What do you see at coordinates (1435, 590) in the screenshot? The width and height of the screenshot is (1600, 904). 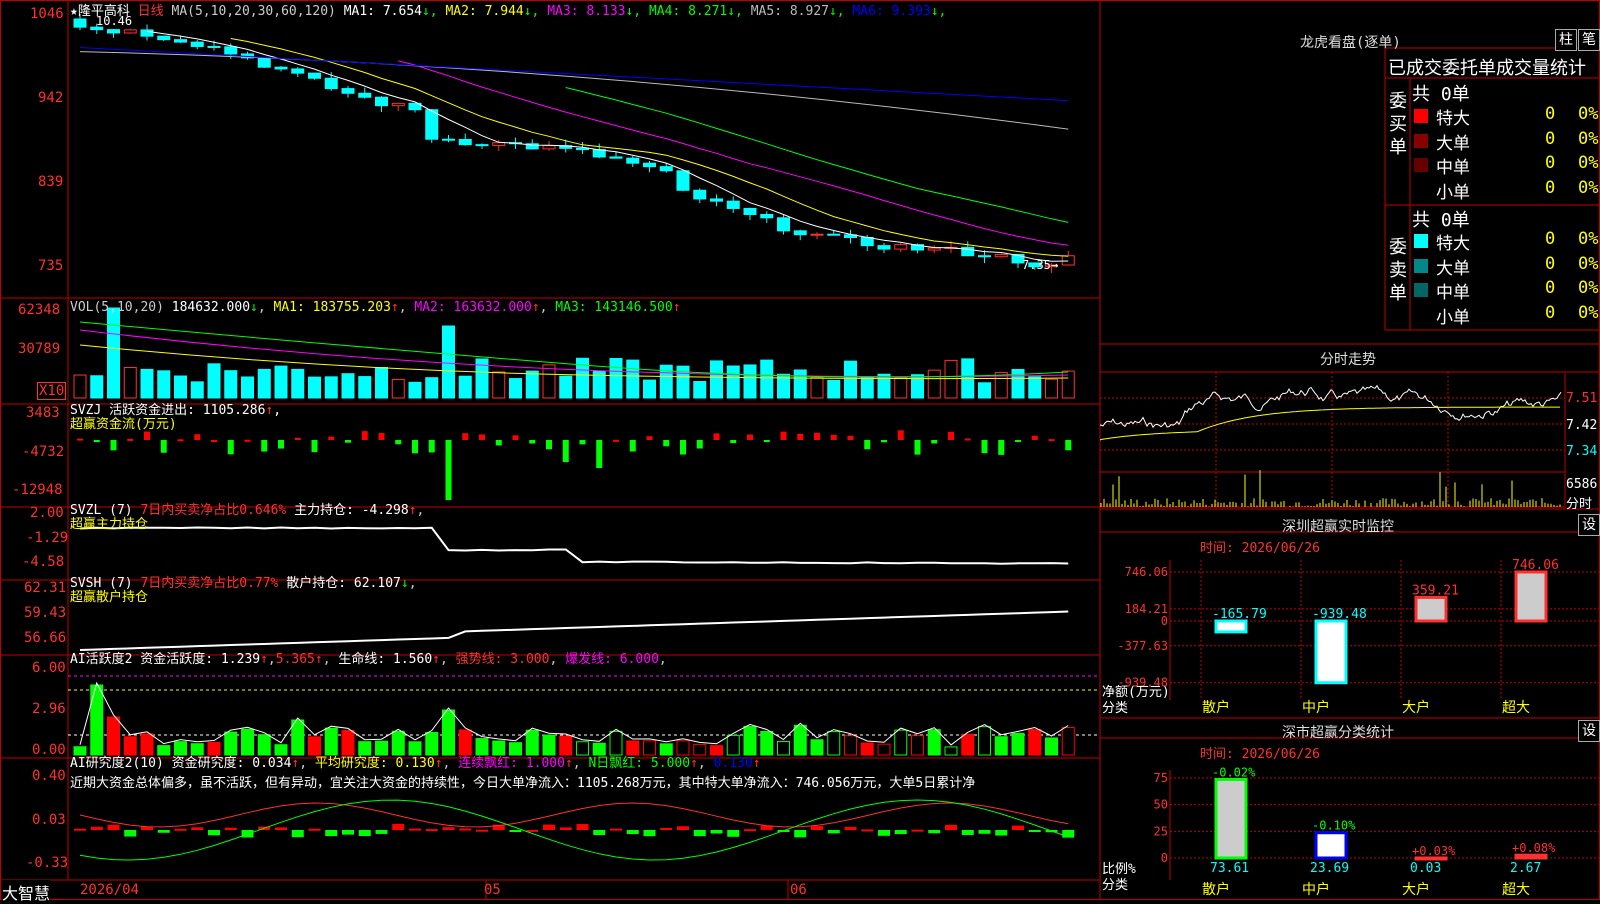 I see `monitor-value-label: 359.21` at bounding box center [1435, 590].